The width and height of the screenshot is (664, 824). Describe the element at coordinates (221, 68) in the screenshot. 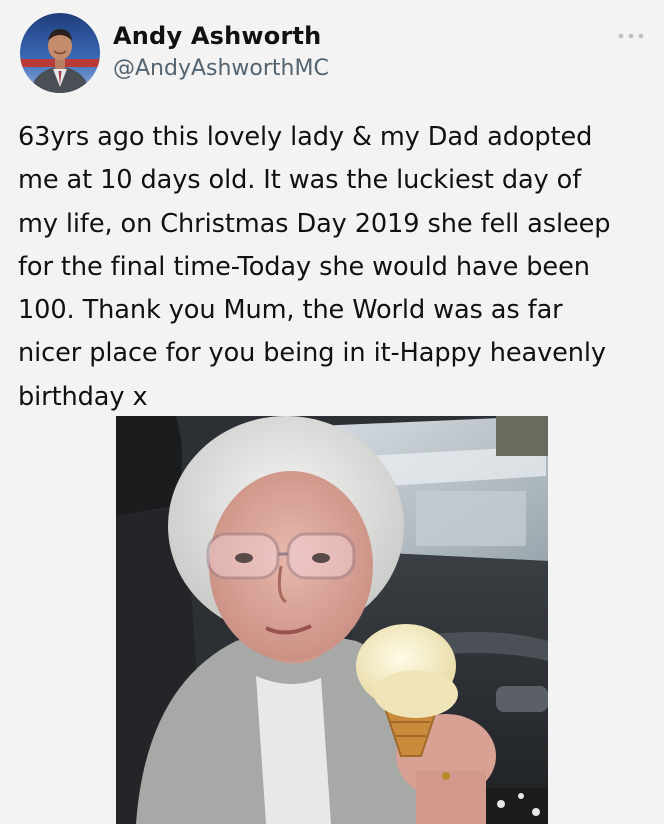

I see `author-handle: @AndyAshworthMC` at that location.